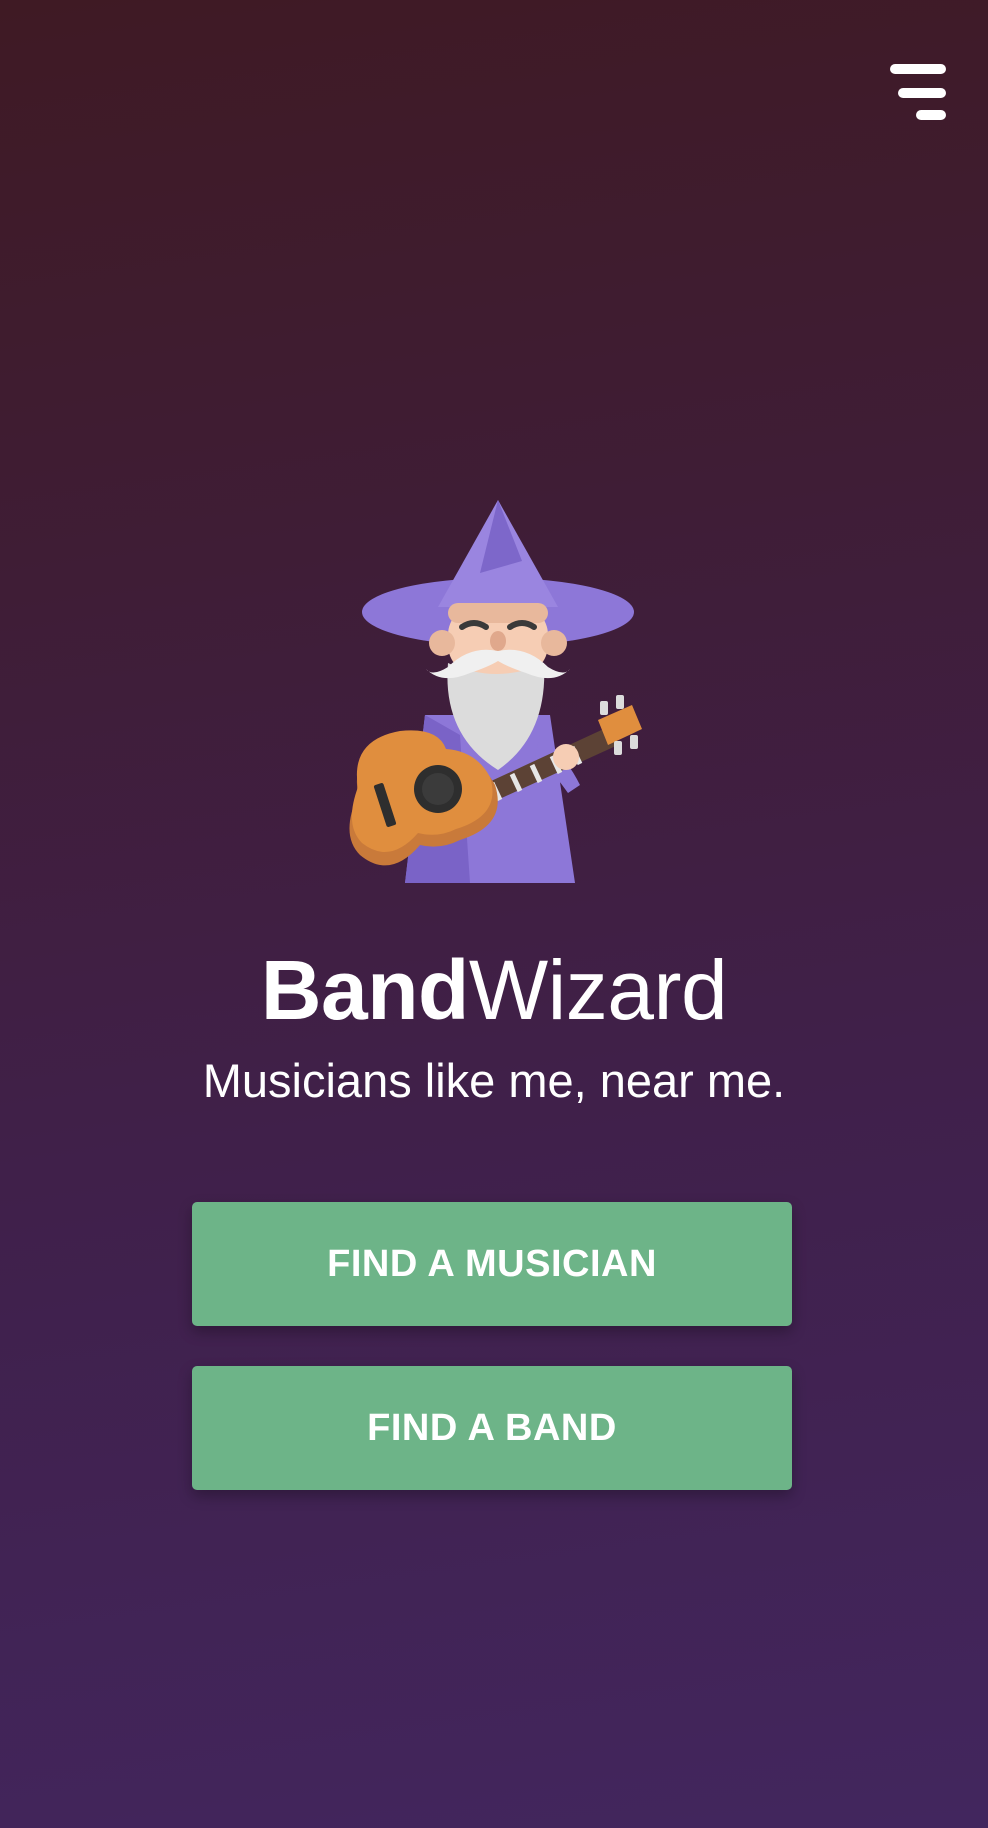 The image size is (988, 1828). I want to click on find-musician-button: FIND A MUSICIAN, so click(492, 1264).